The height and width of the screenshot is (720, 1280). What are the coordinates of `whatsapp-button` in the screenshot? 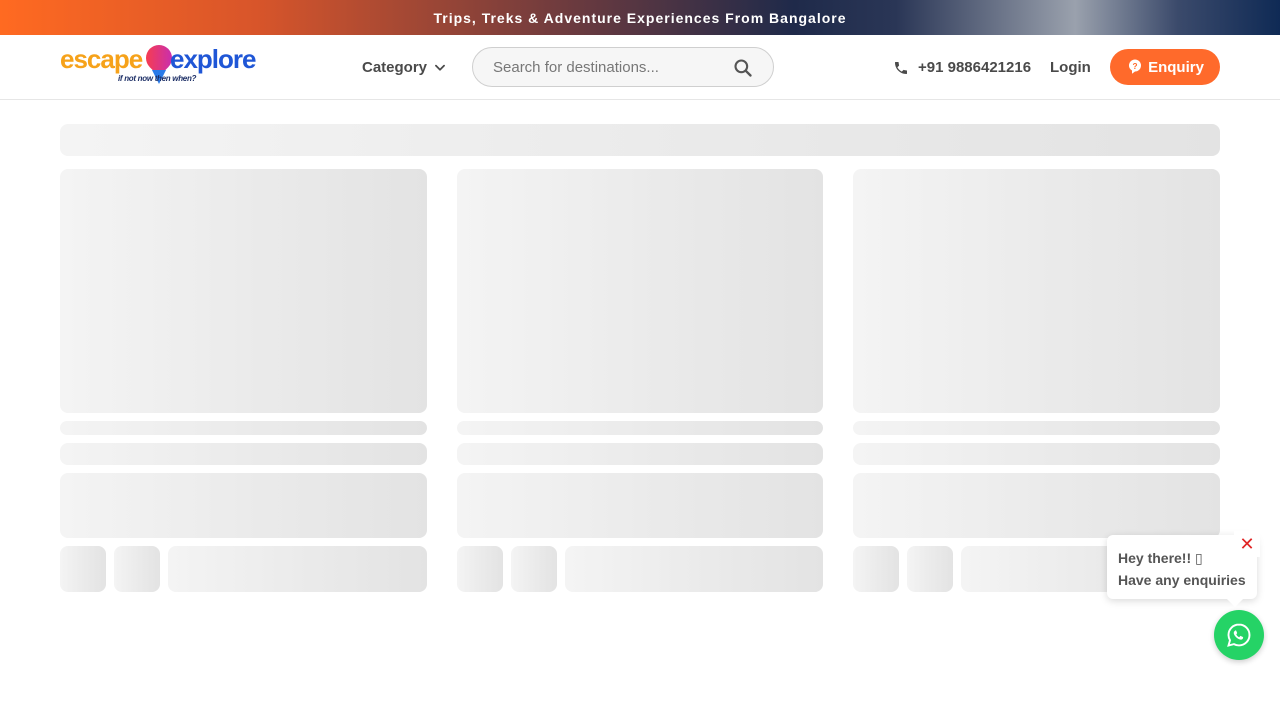 It's located at (1239, 635).